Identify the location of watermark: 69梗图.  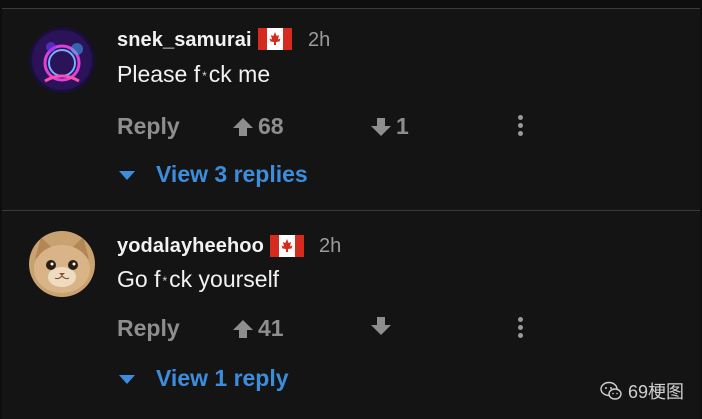
(642, 391).